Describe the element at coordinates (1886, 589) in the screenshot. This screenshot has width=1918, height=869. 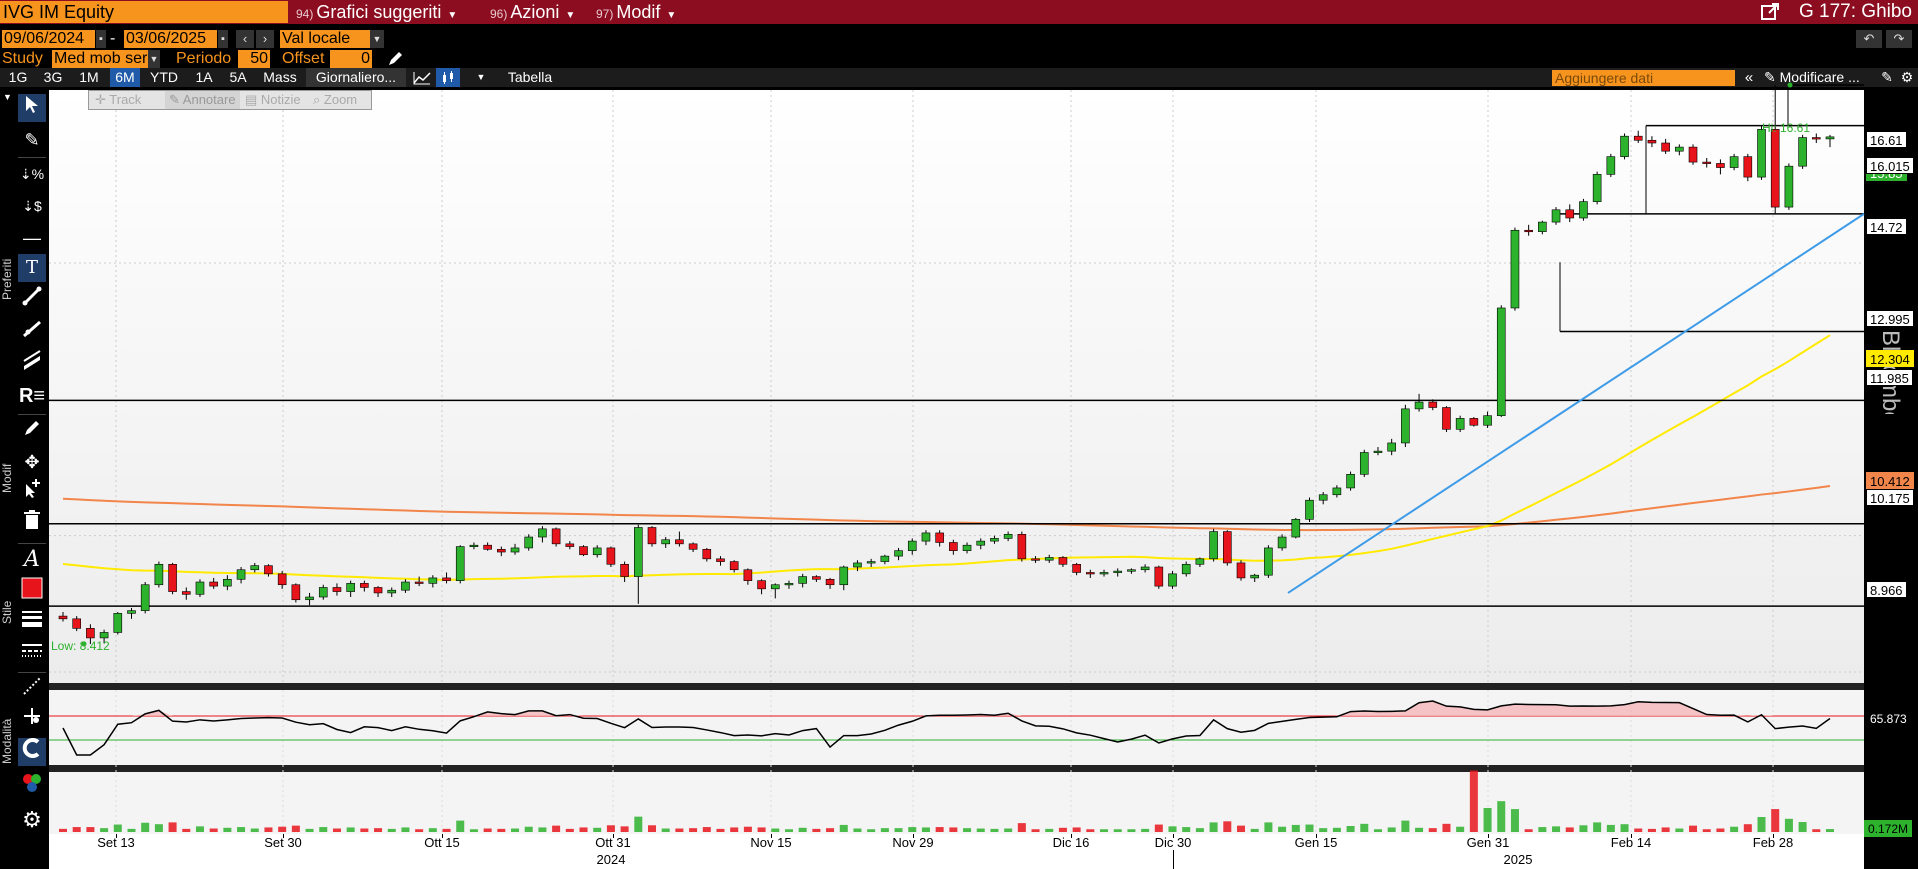
I see `level-label-8-966: 8.966` at that location.